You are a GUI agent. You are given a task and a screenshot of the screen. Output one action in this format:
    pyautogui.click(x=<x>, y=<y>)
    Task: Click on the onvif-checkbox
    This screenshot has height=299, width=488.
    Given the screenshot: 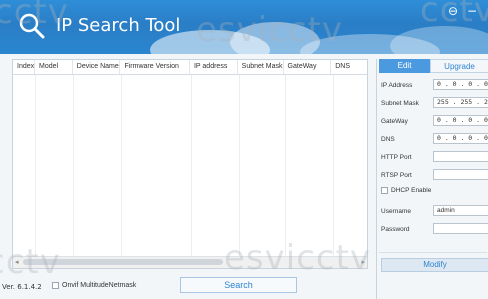 What is the action you would take?
    pyautogui.click(x=55, y=285)
    